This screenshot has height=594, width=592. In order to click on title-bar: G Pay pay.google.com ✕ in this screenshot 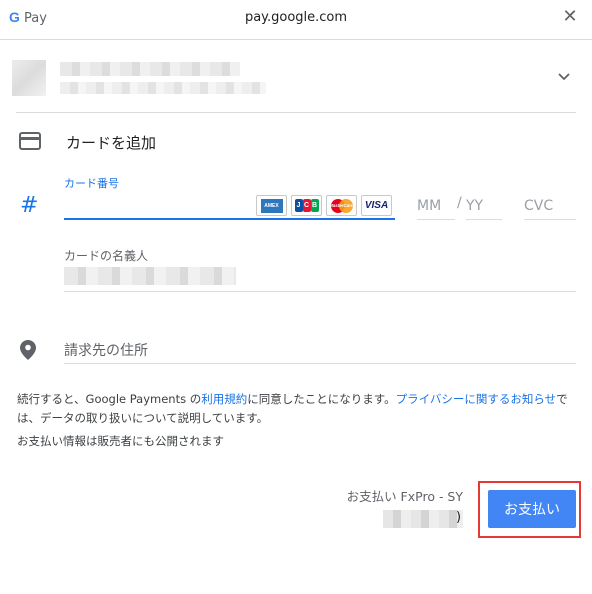, I will do `click(296, 20)`.